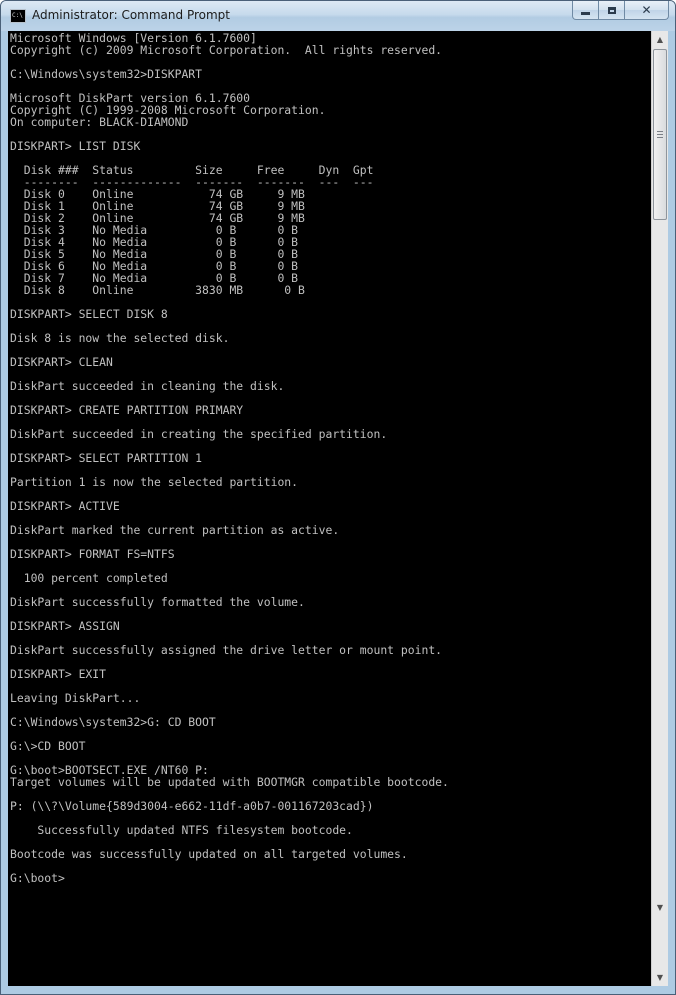  Describe the element at coordinates (660, 907) in the screenshot. I see `scroll-page-down-icon: ▼` at that location.